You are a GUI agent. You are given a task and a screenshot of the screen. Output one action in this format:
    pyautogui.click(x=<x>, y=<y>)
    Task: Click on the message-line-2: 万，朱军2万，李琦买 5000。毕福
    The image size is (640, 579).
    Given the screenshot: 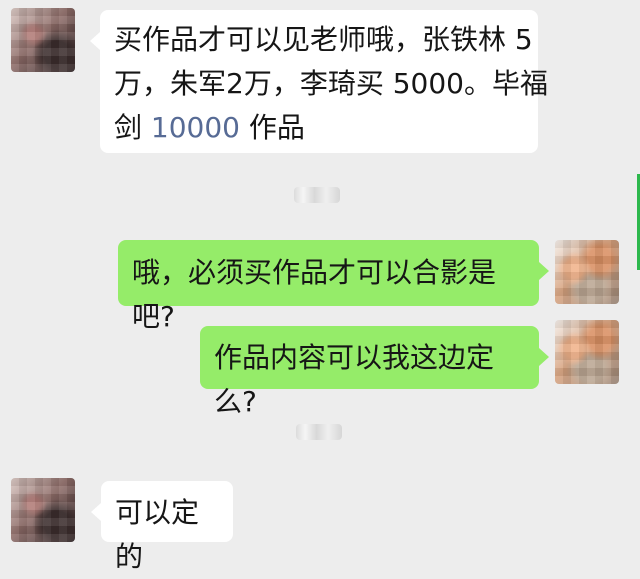 What is the action you would take?
    pyautogui.click(x=331, y=83)
    